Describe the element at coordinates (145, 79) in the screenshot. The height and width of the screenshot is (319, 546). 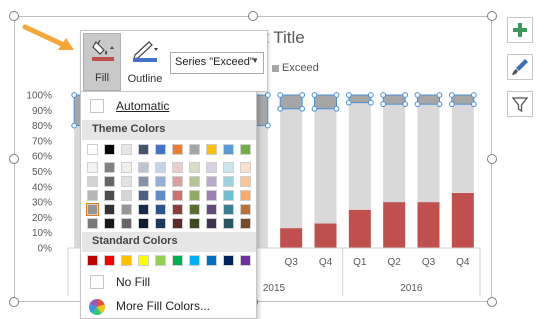
I see `outline-label: Outline` at that location.